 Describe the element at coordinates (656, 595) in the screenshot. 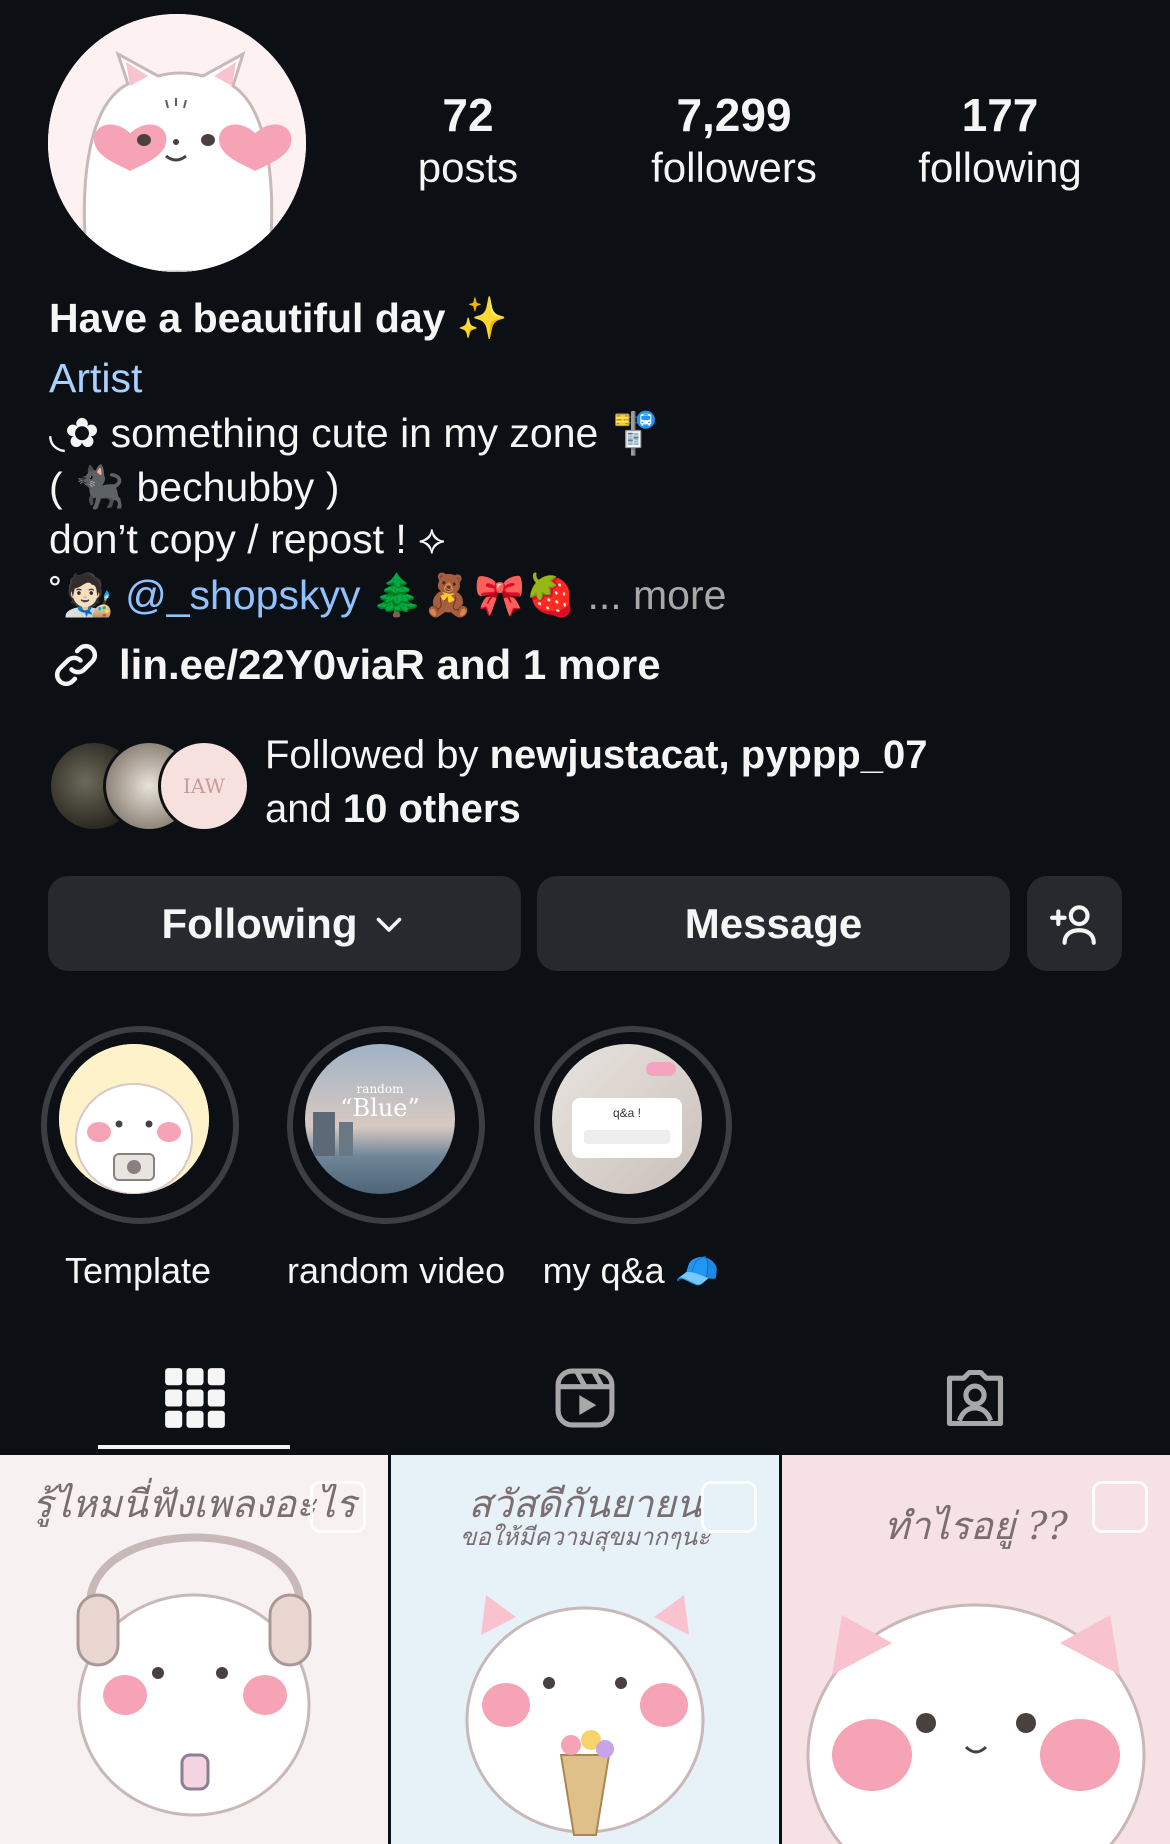

I see `bio-more-button: ... more` at that location.